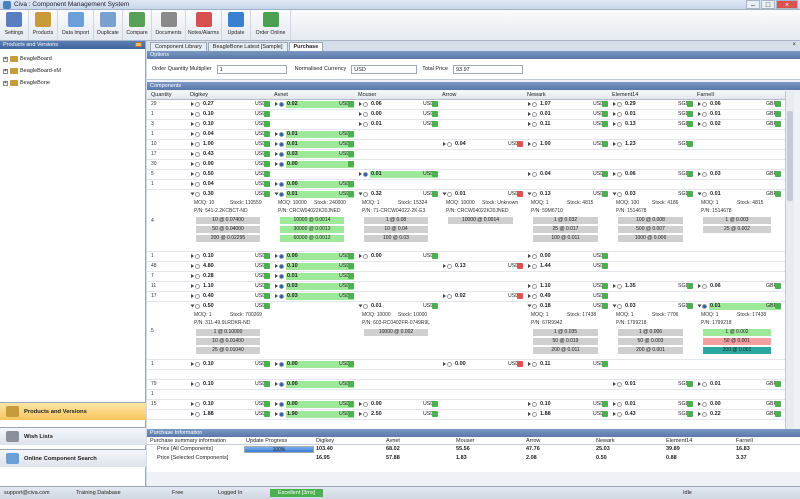 Image resolution: width=800 pixels, height=499 pixels. I want to click on column-header: Farnell, so click(705, 95).